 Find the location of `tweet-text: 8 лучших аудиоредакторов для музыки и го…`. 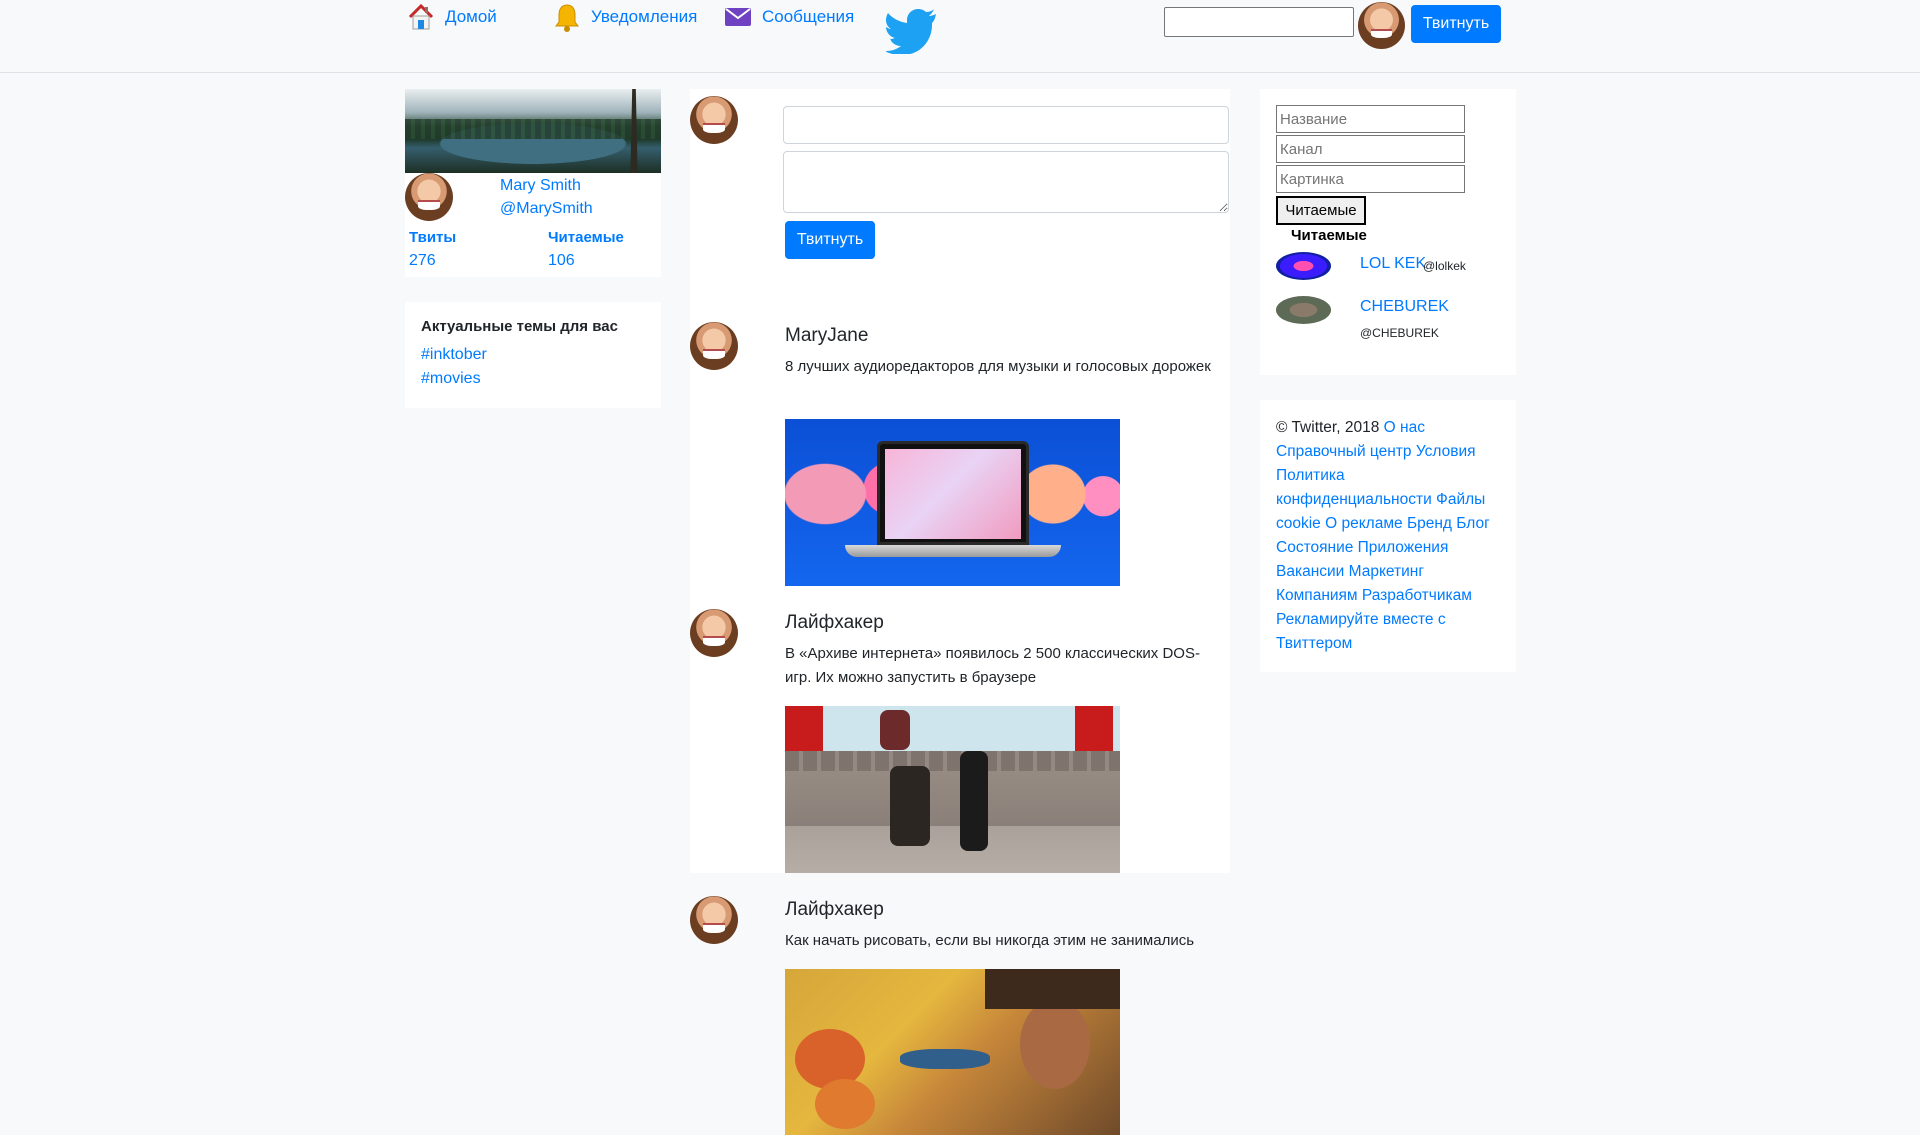

tweet-text: 8 лучших аудиоредакторов для музыки и го… is located at coordinates (998, 366).